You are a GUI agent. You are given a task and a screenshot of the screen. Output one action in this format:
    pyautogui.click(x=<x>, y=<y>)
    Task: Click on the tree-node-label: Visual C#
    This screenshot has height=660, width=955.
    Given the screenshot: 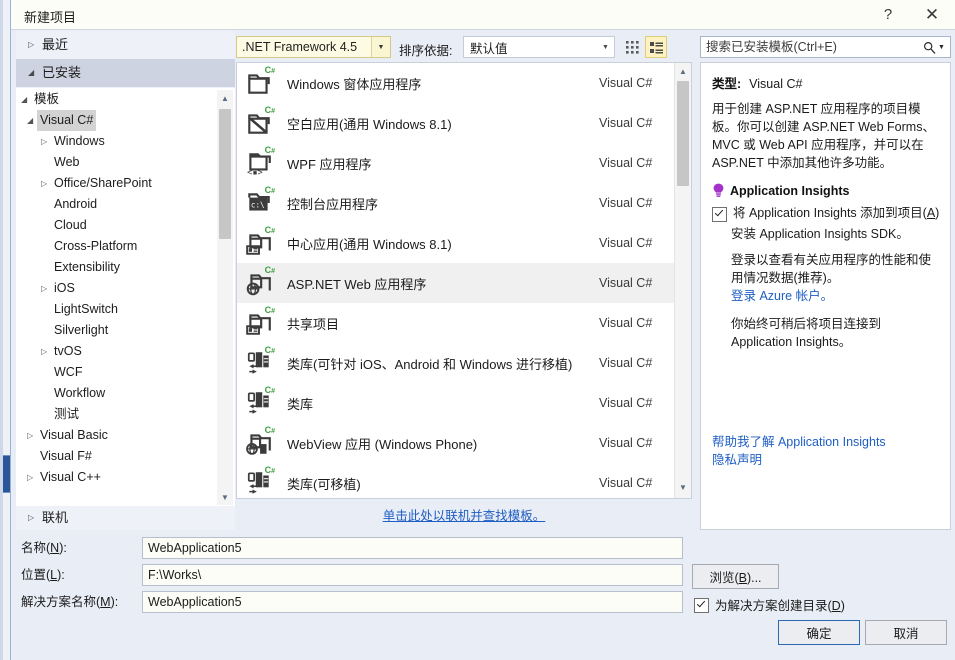 What is the action you would take?
    pyautogui.click(x=67, y=120)
    